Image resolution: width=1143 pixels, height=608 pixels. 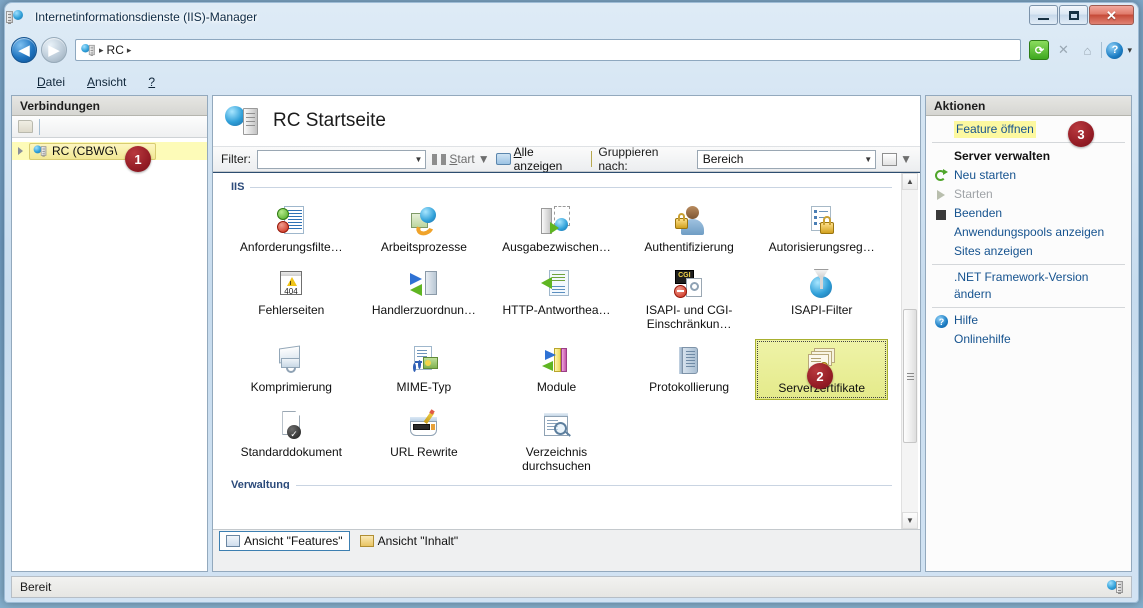 What do you see at coordinates (291, 440) in the screenshot?
I see `feature-cell-default-document: ✓ Standarddokument` at bounding box center [291, 440].